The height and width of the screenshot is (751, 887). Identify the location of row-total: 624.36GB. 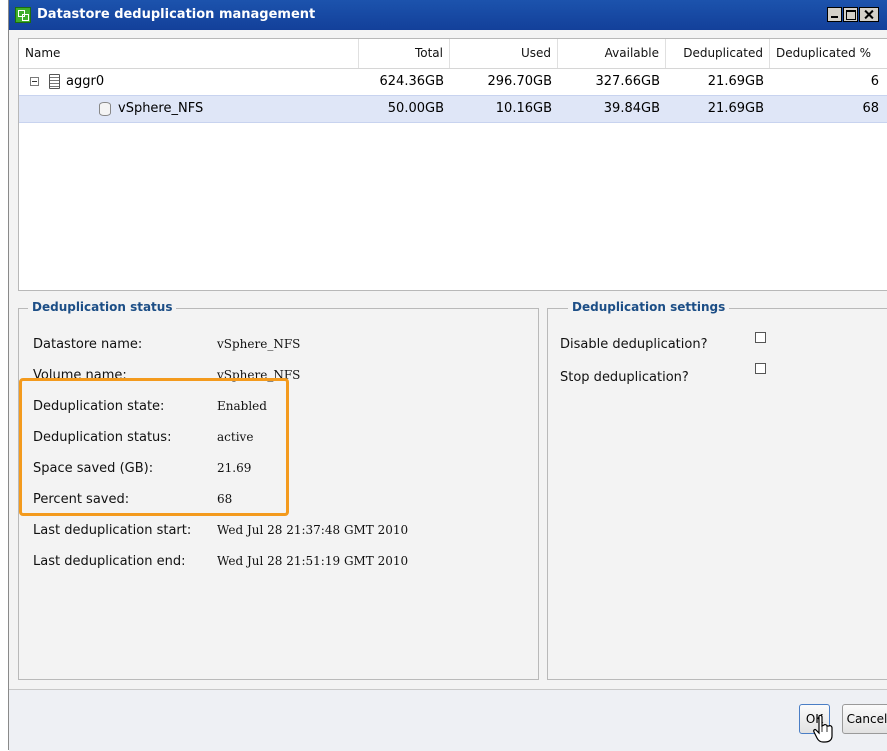
(411, 81).